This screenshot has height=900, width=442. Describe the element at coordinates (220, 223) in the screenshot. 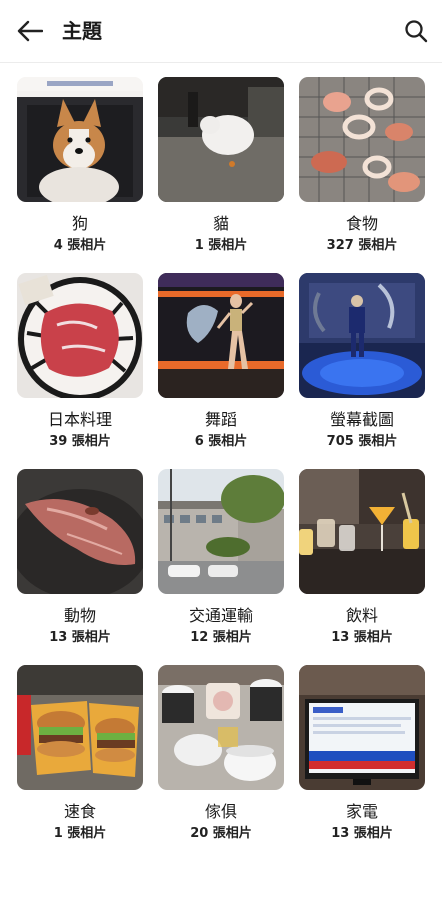

I see `category-name: 貓` at that location.